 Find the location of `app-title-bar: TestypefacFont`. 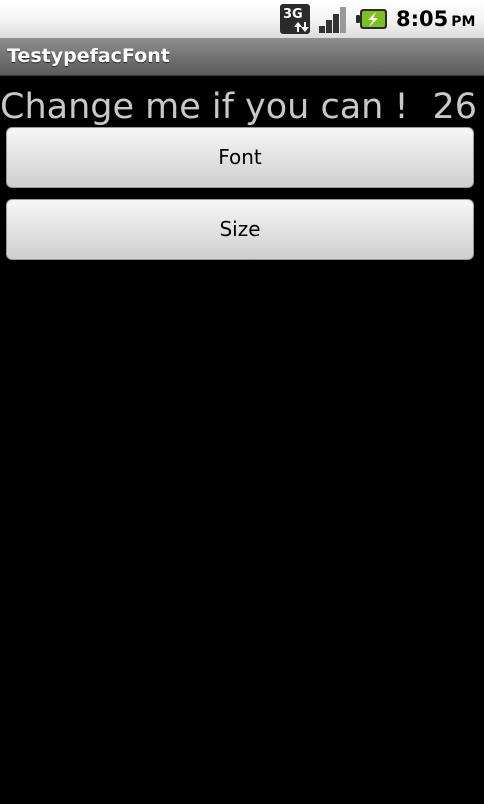

app-title-bar: TestypefacFont is located at coordinates (242, 57).